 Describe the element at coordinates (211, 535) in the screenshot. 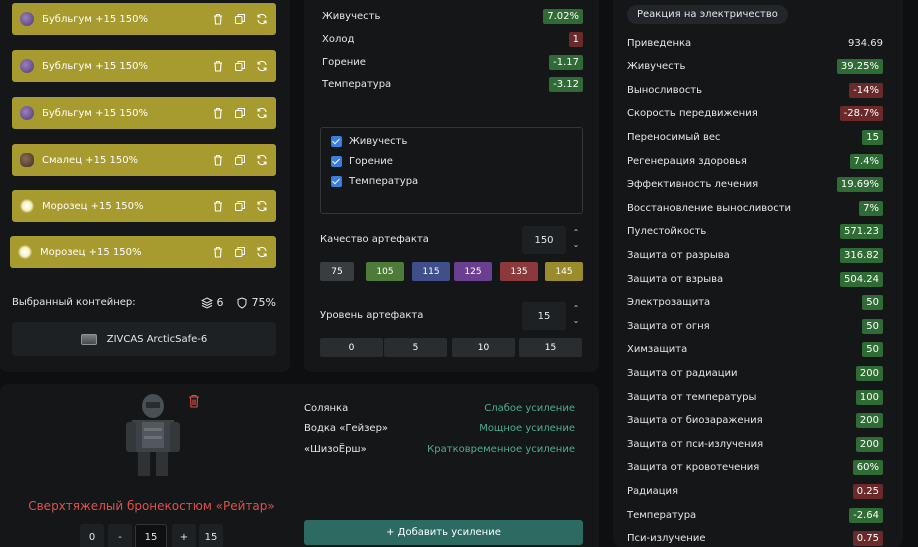

I see `level-max-button: 15` at that location.